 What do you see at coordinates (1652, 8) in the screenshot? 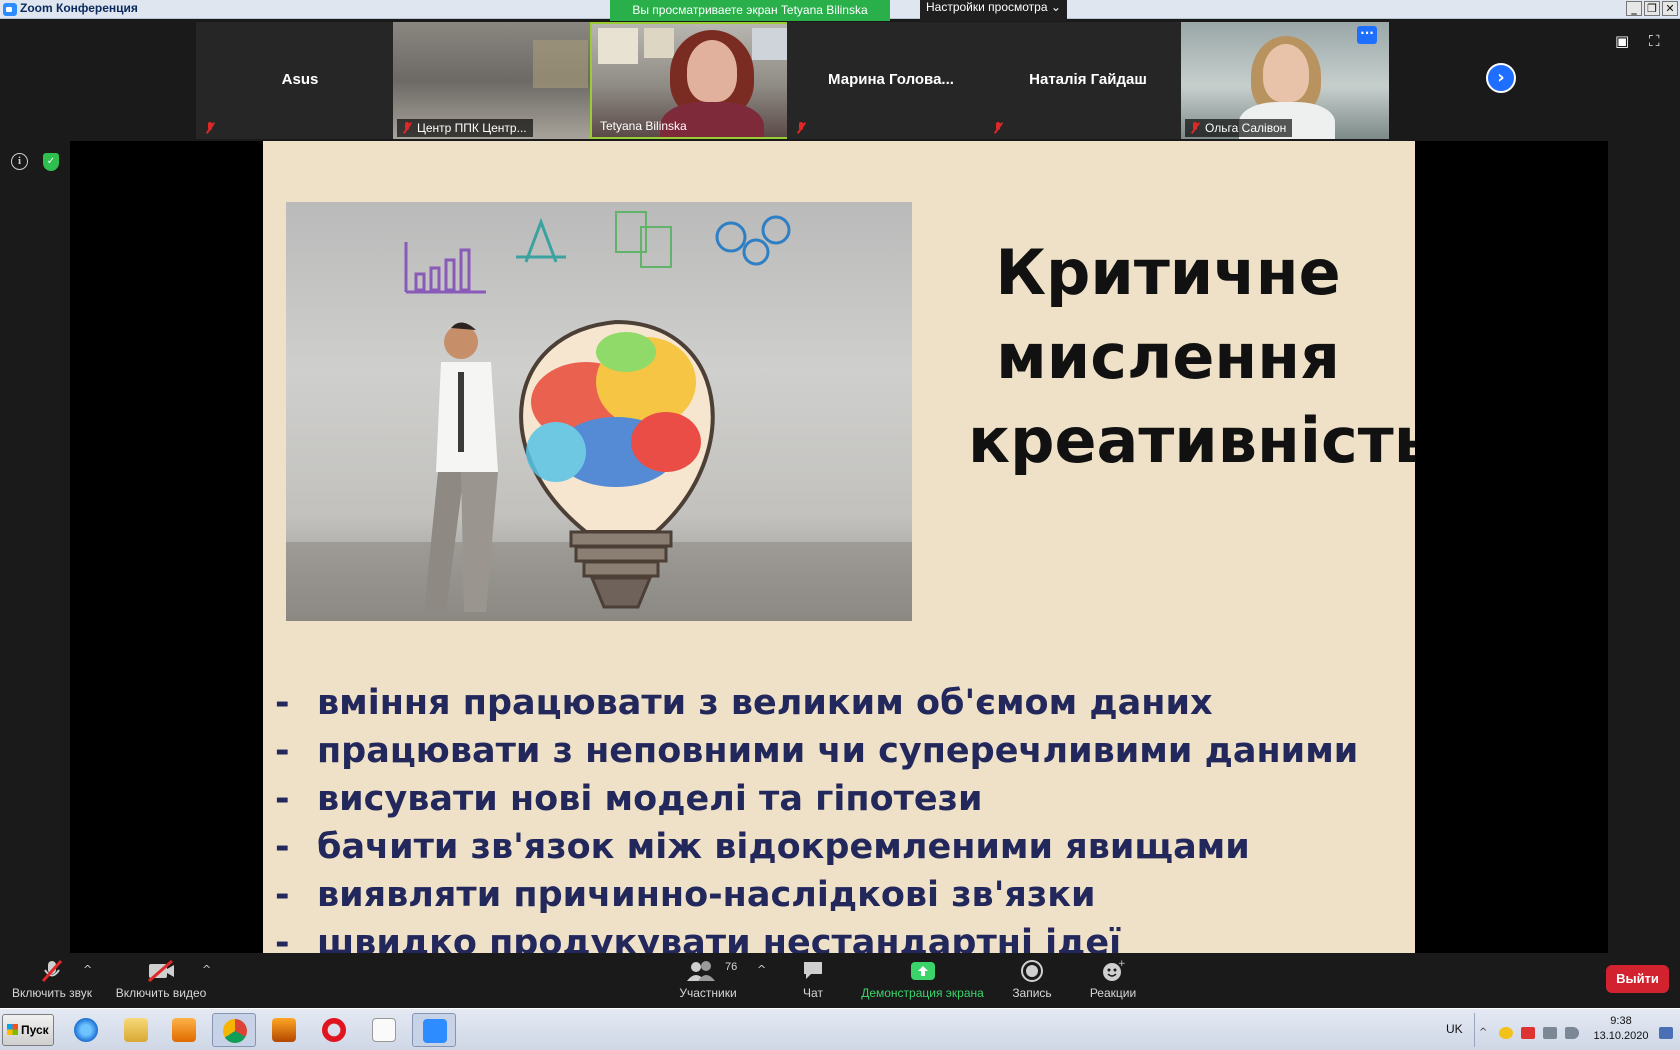
I see `maximize-button: ❐` at bounding box center [1652, 8].